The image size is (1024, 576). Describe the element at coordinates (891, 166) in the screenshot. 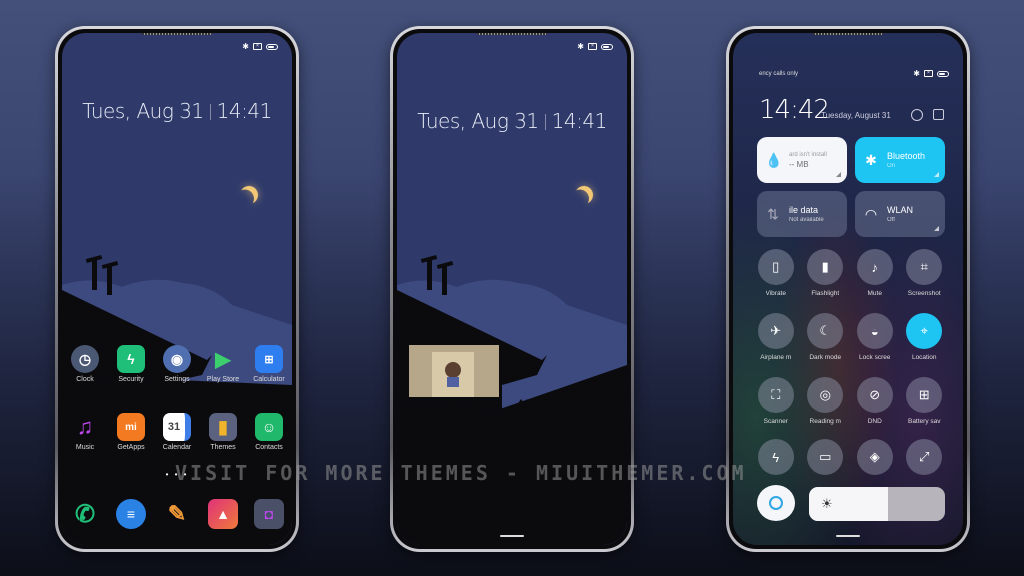

I see `tile-sub: On` at that location.